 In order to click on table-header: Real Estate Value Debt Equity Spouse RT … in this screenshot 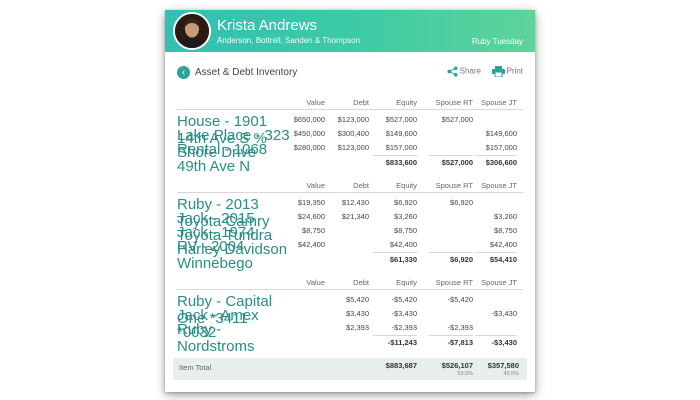, I will do `click(350, 104)`.